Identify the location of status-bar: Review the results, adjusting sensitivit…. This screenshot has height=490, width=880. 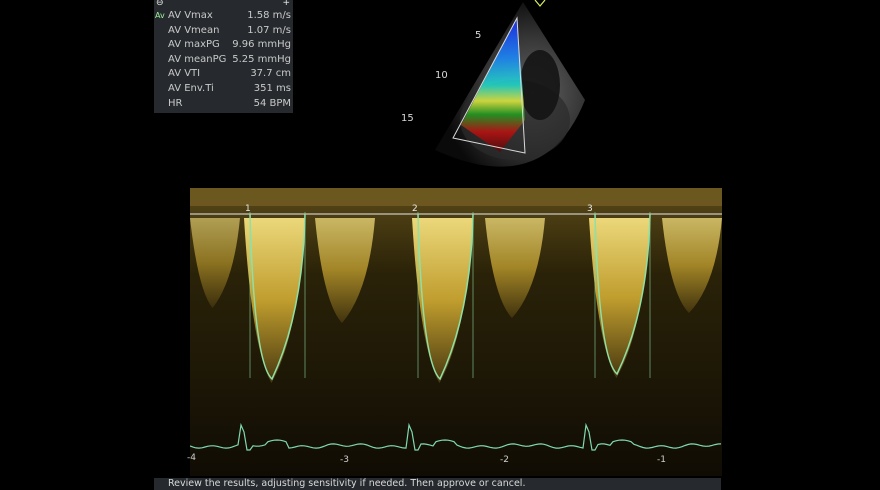
(437, 484).